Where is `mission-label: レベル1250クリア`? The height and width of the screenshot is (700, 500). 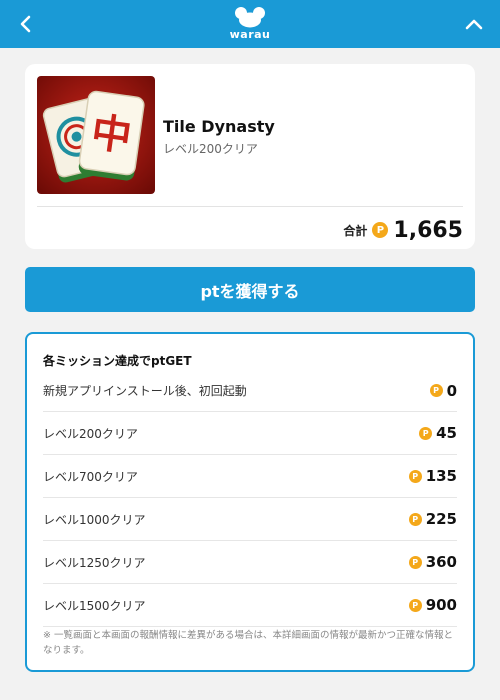
mission-label: レベル1250クリア is located at coordinates (94, 562).